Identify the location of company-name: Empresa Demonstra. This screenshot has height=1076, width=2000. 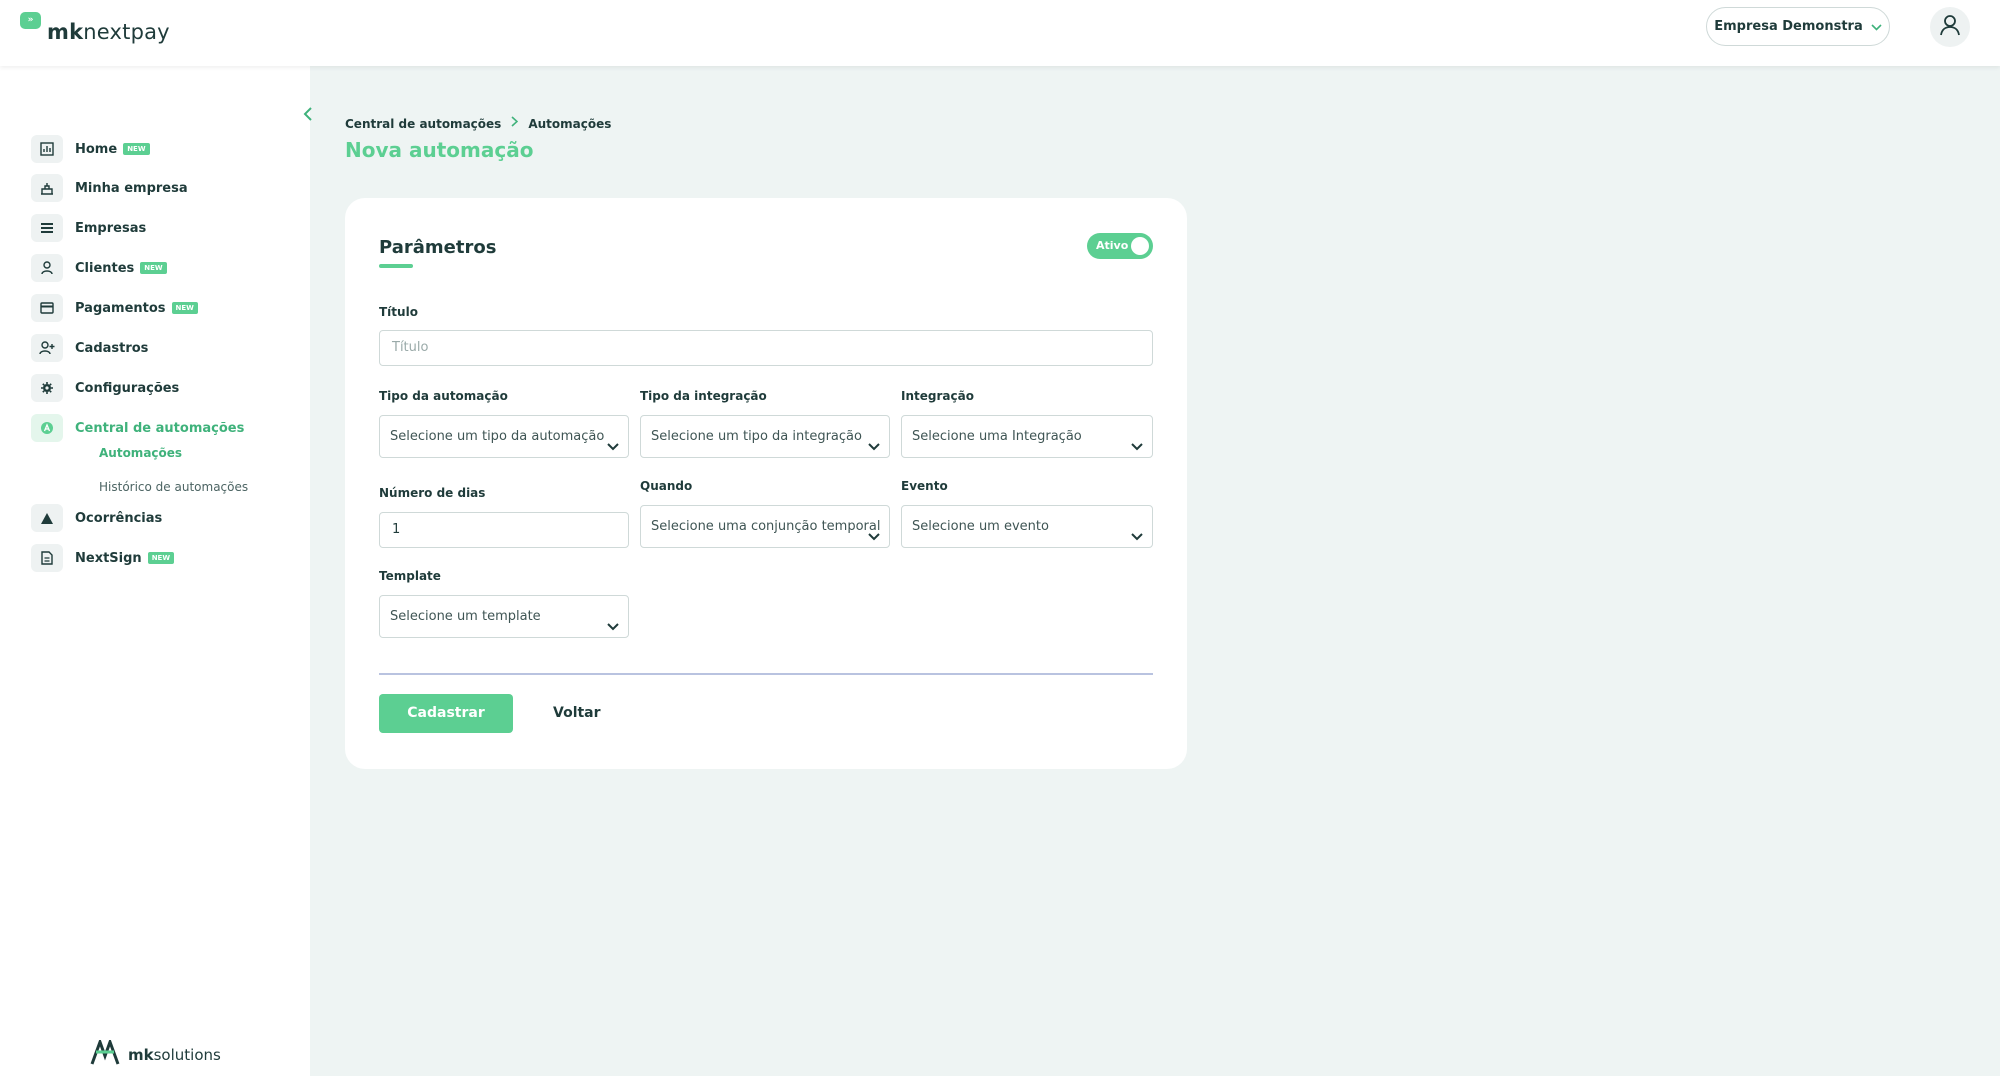
(1788, 26).